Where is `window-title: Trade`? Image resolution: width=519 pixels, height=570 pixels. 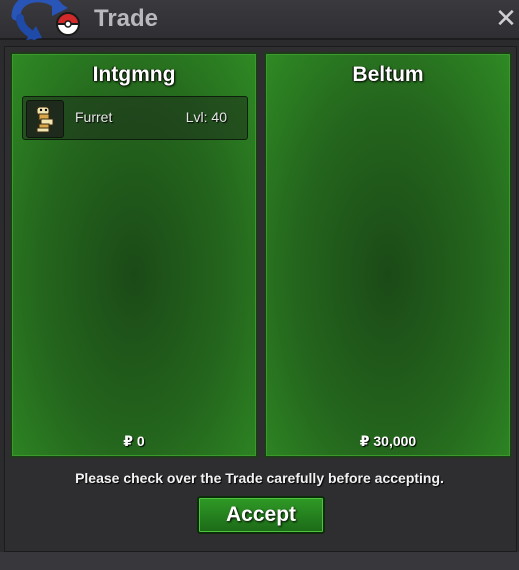
window-title: Trade is located at coordinates (126, 18).